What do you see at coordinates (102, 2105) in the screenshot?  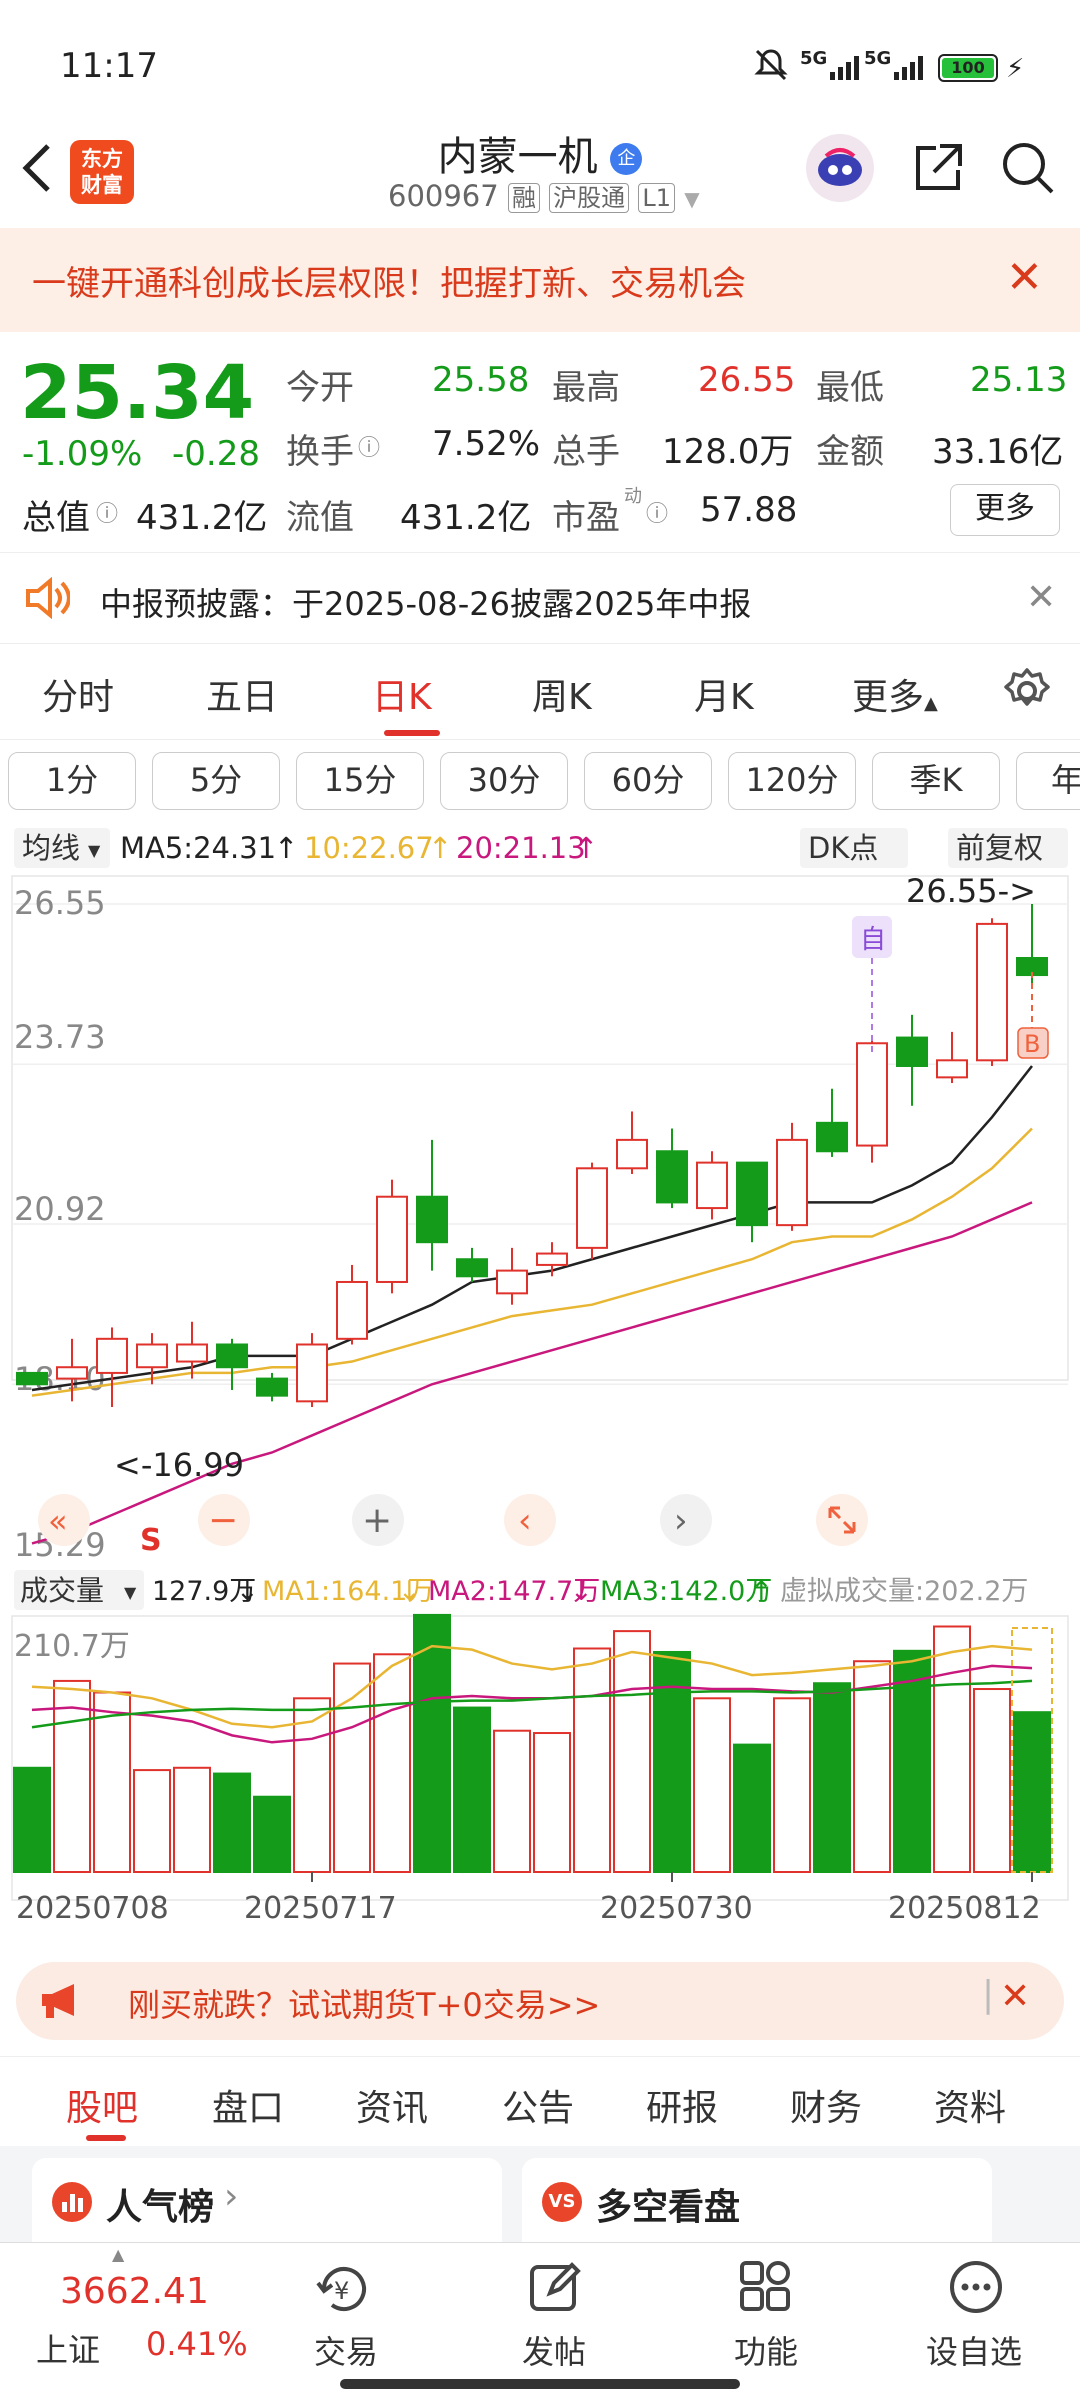 I see `tab-forum: 股吧` at bounding box center [102, 2105].